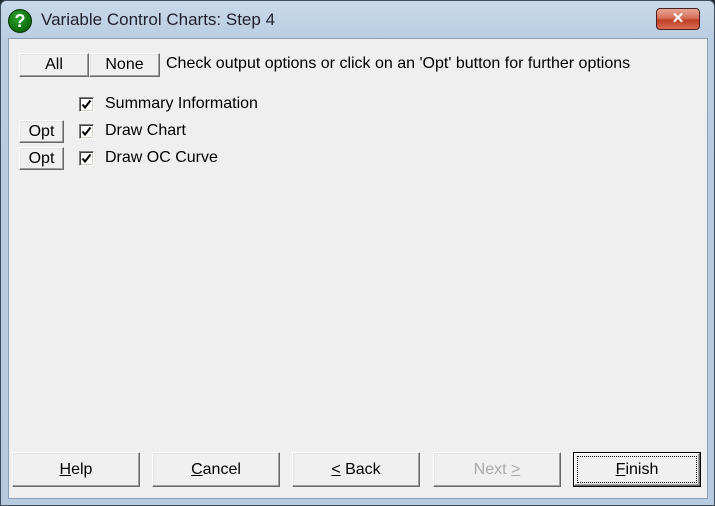  I want to click on back-mnemonic: <, so click(336, 469).